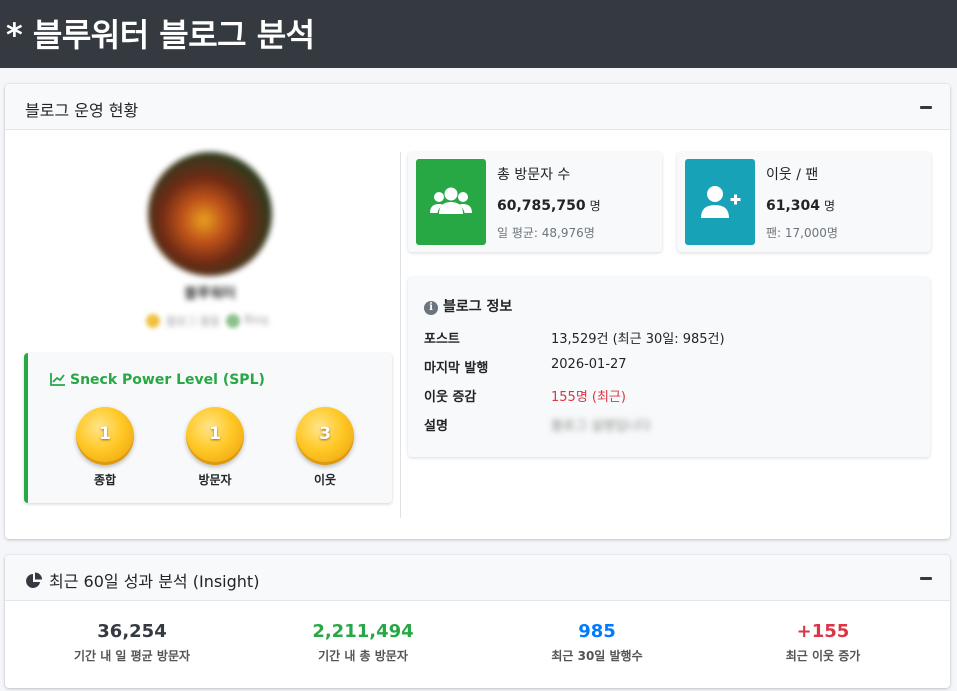  I want to click on neighbors-value: 61,304 명, so click(801, 206).